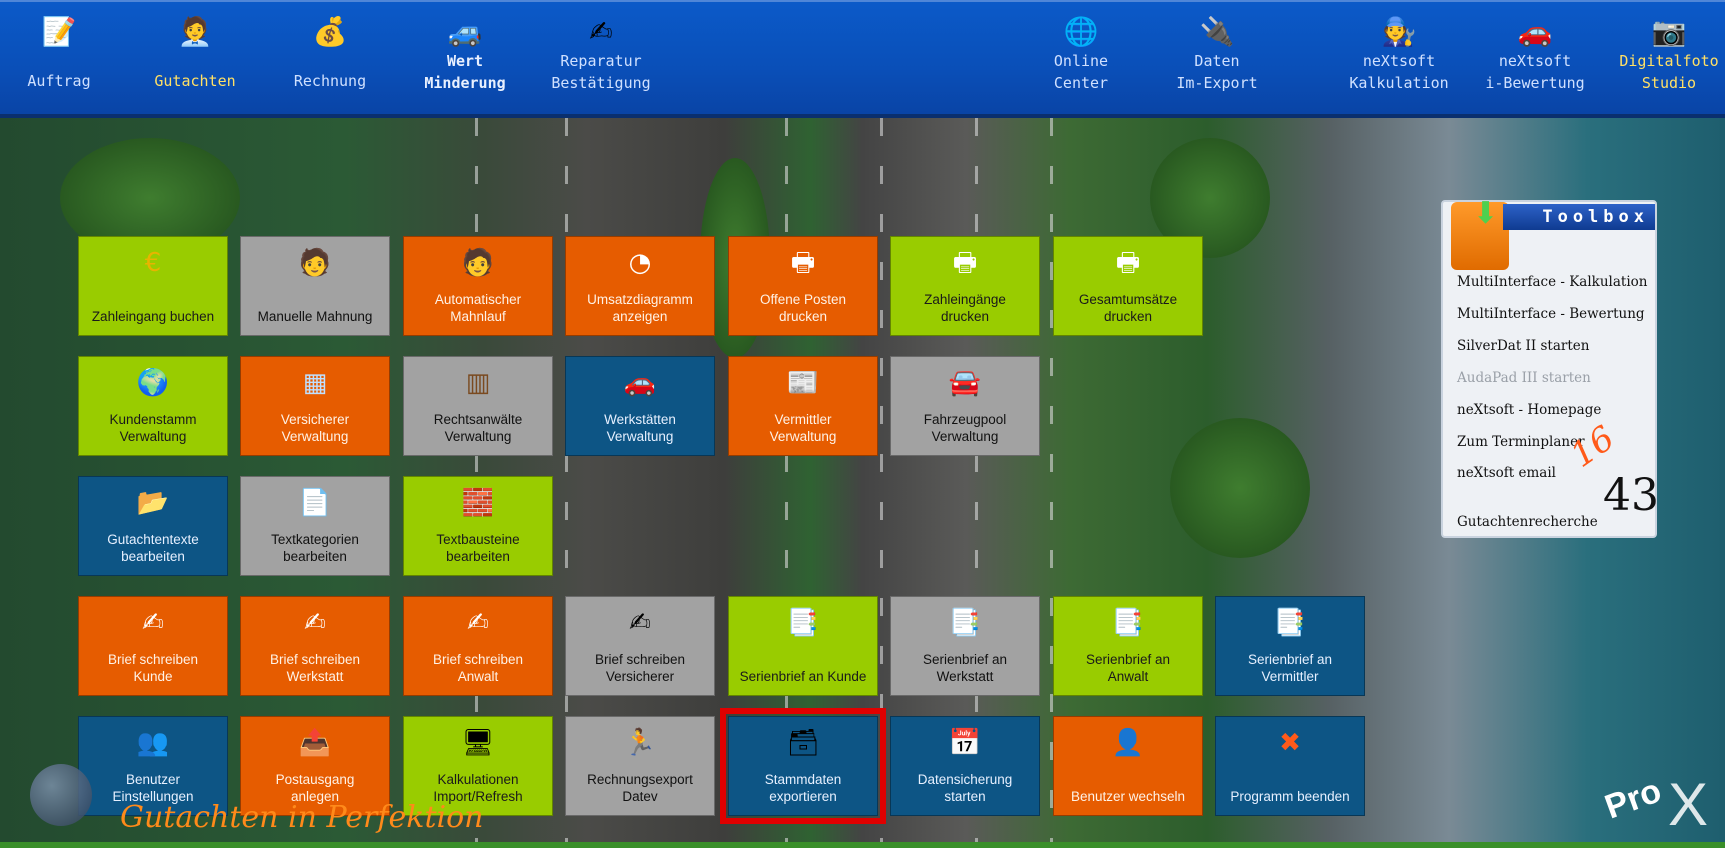 Image resolution: width=1725 pixels, height=848 pixels. Describe the element at coordinates (1399, 72) in the screenshot. I see `nav-label: neXtsoft Kalkulation` at that location.